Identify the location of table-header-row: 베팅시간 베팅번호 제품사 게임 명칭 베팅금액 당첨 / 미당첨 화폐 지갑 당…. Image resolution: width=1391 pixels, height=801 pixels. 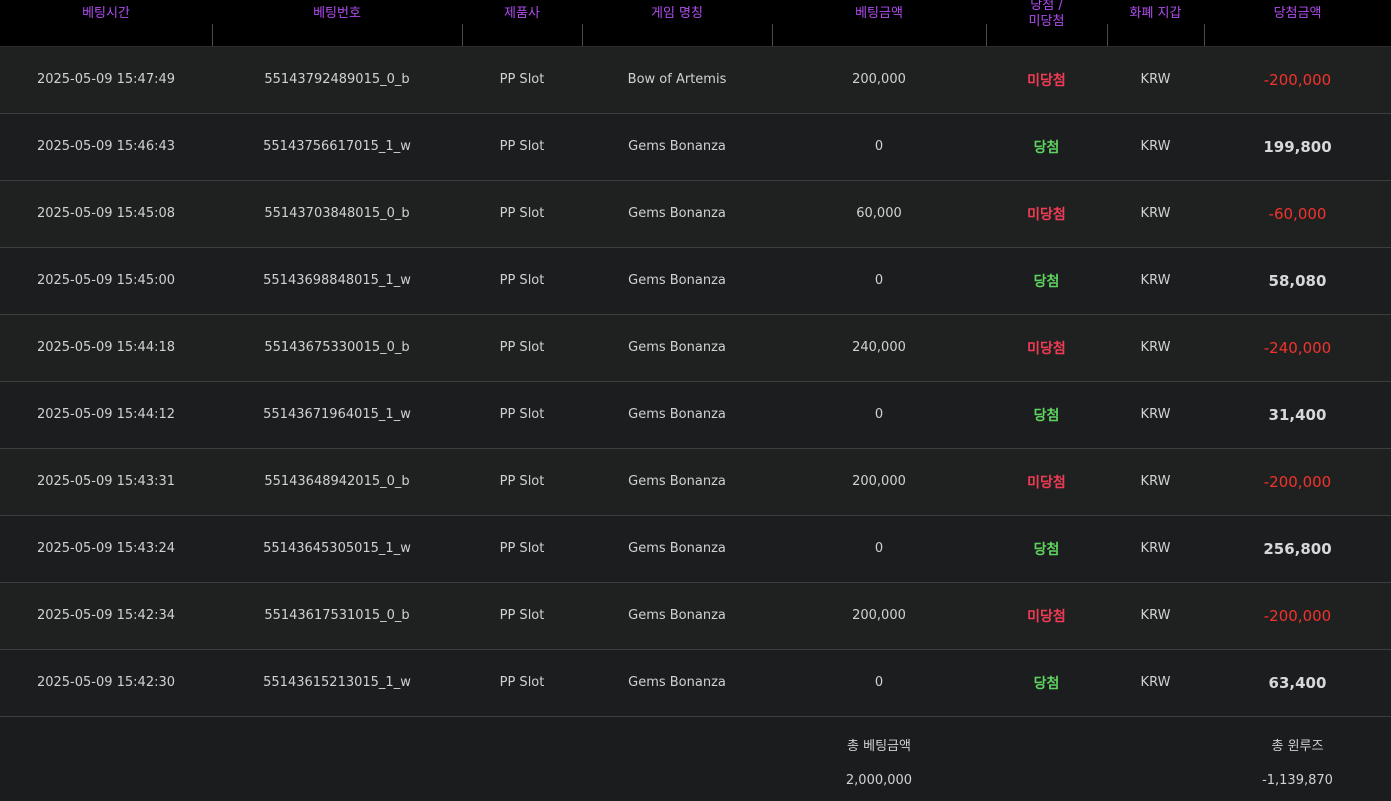
(695, 23).